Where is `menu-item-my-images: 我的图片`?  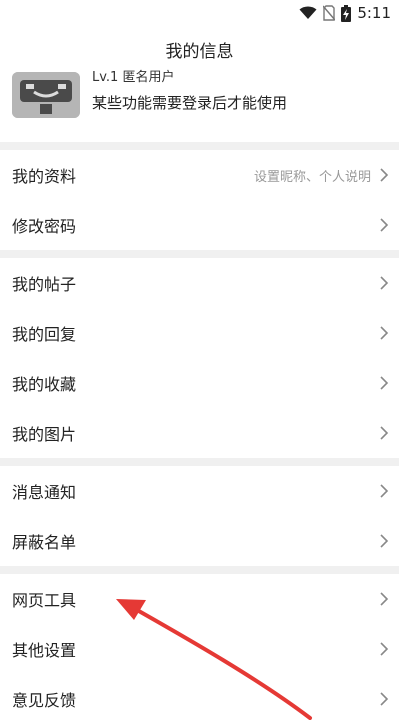 menu-item-my-images: 我的图片 is located at coordinates (199, 433).